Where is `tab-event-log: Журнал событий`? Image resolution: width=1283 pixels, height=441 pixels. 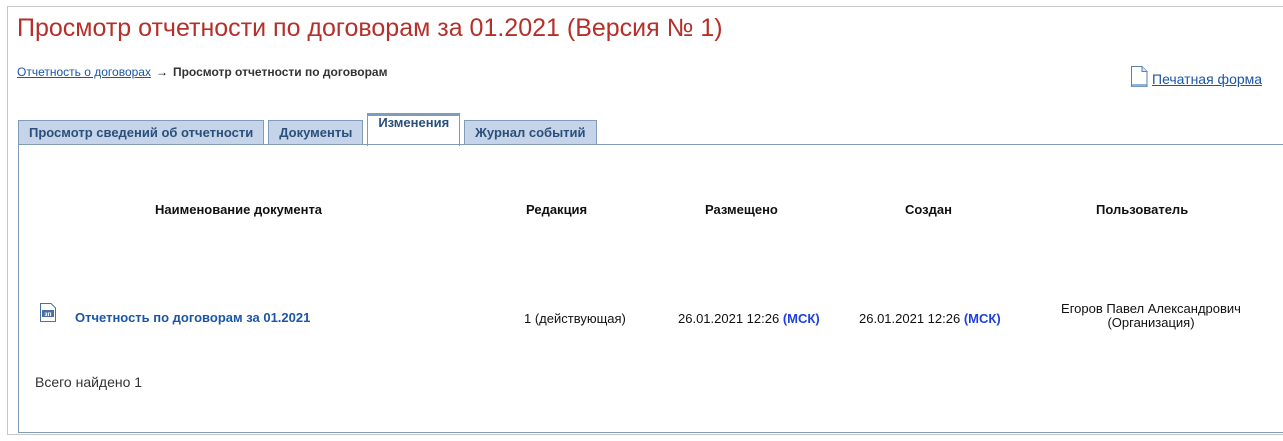 tab-event-log: Журнал событий is located at coordinates (530, 132).